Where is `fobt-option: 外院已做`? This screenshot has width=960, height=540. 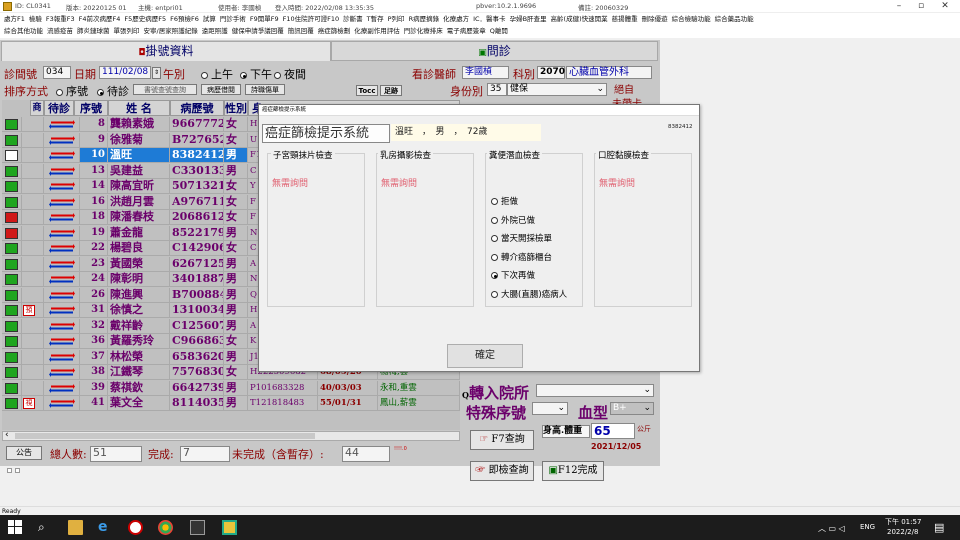
fobt-option: 外院已做 is located at coordinates (513, 220).